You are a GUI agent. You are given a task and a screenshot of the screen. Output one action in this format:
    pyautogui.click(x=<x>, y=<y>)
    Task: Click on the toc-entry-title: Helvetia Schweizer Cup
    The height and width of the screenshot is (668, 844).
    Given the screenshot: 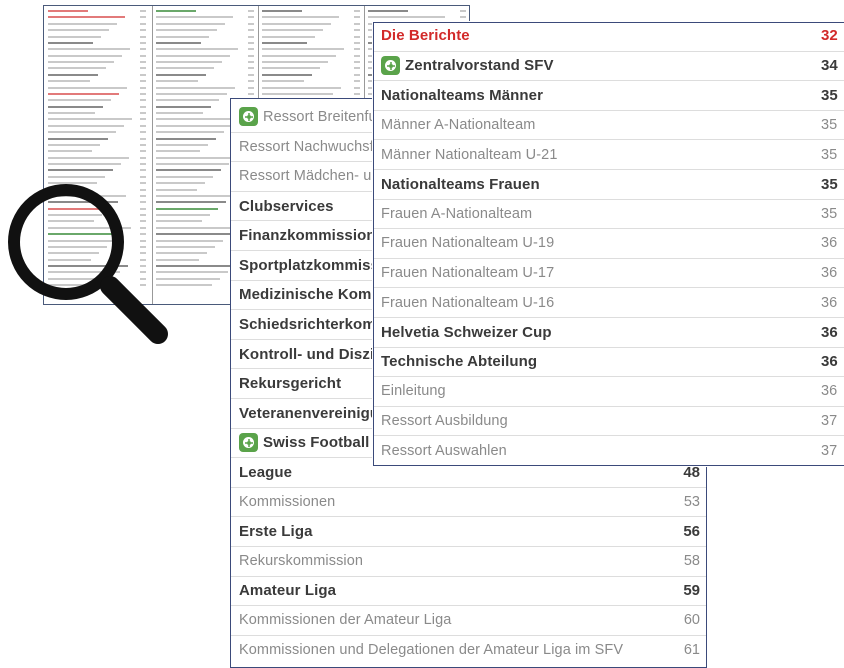 What is the action you would take?
    pyautogui.click(x=466, y=332)
    